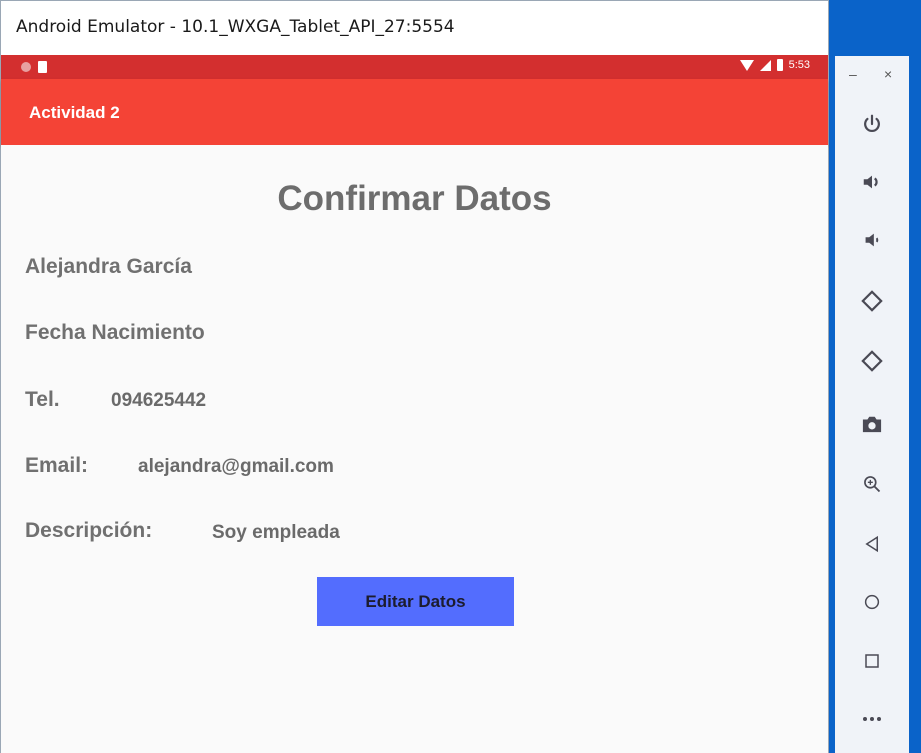 The image size is (921, 753). What do you see at coordinates (872, 602) in the screenshot?
I see `home-icon` at bounding box center [872, 602].